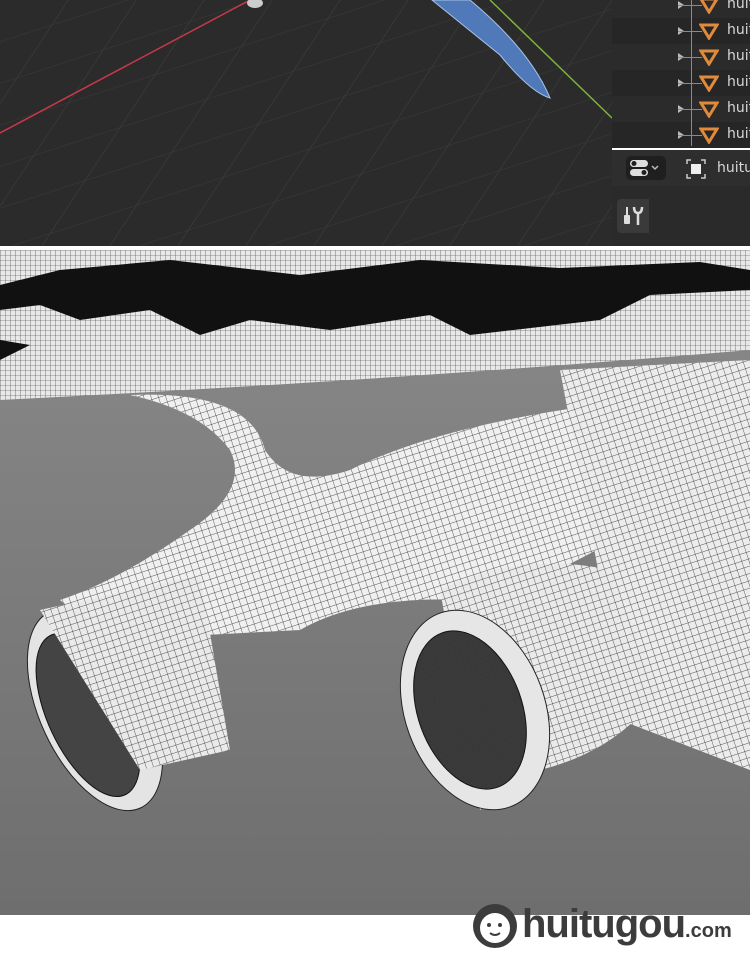  I want to click on watermark-logo: huitugou .com, so click(601, 924).